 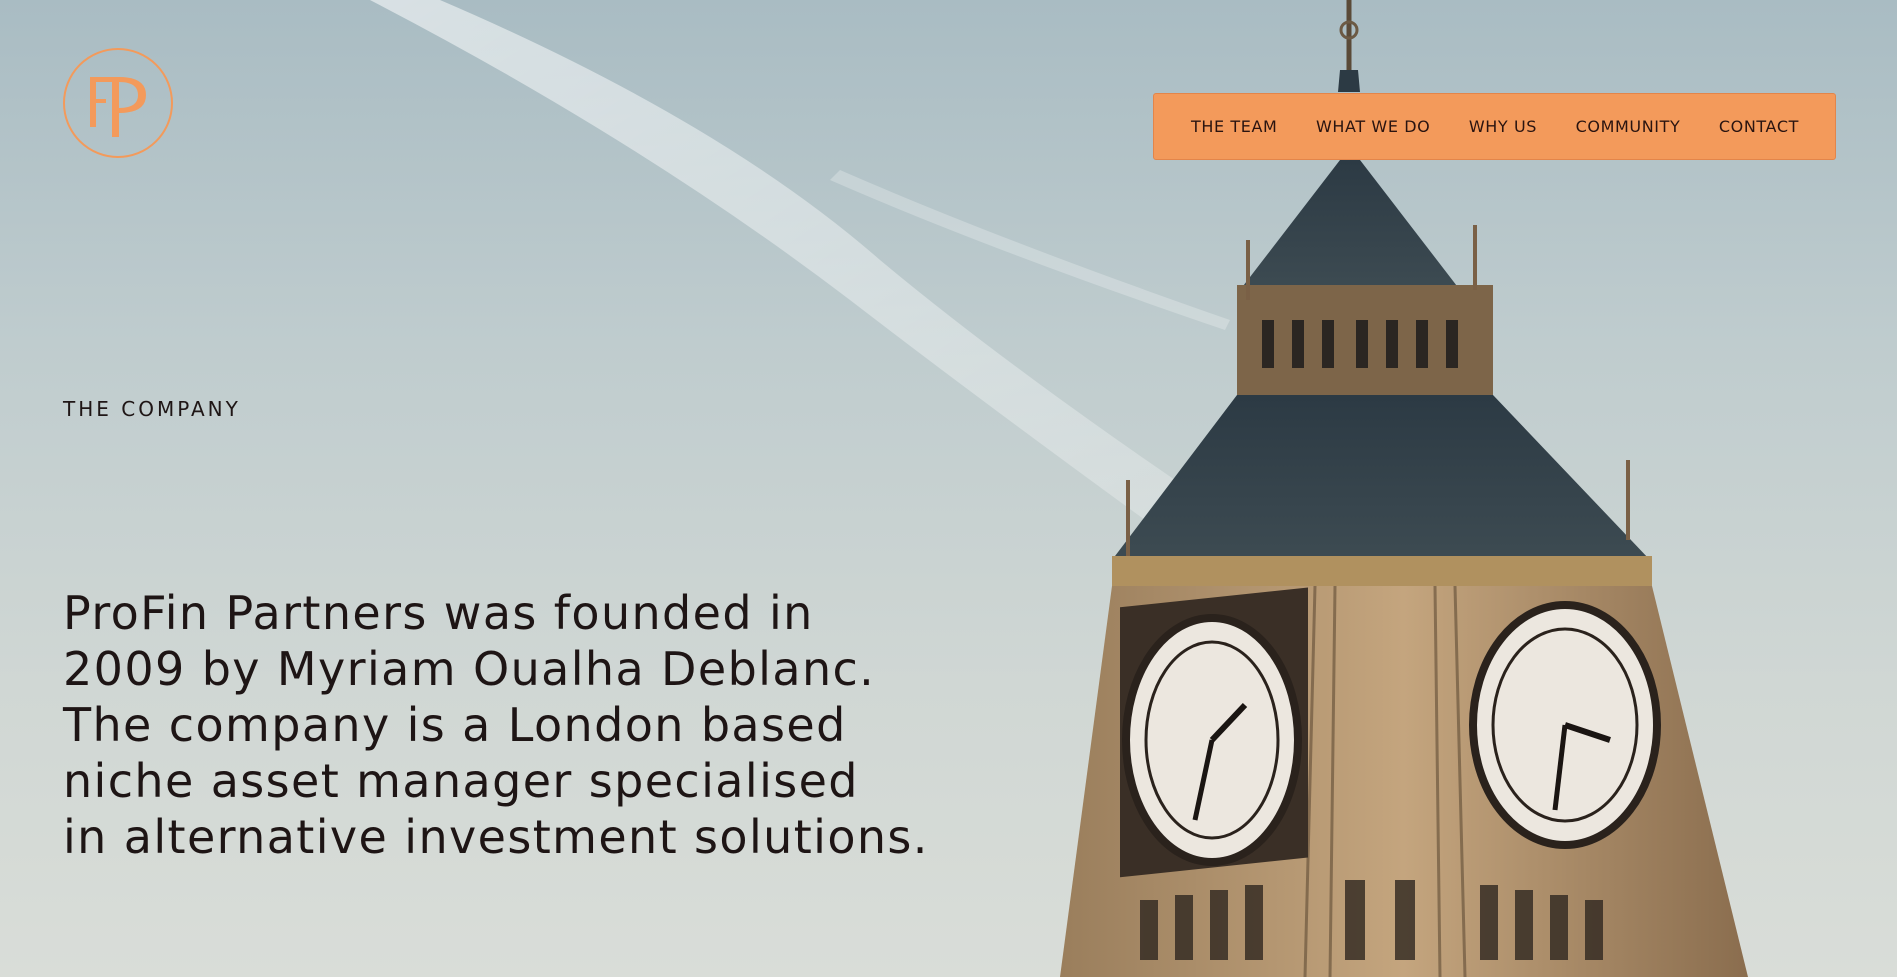 What do you see at coordinates (152, 409) in the screenshot?
I see `section-eyebrow: THE COMPANY` at bounding box center [152, 409].